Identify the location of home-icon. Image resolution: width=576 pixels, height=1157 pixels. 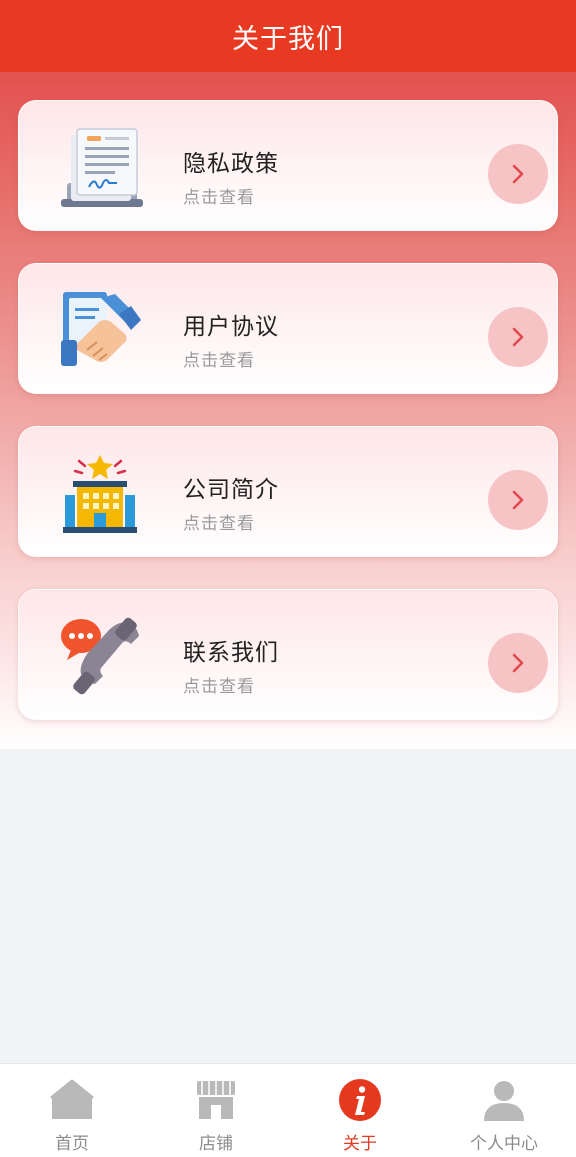
(72, 1099).